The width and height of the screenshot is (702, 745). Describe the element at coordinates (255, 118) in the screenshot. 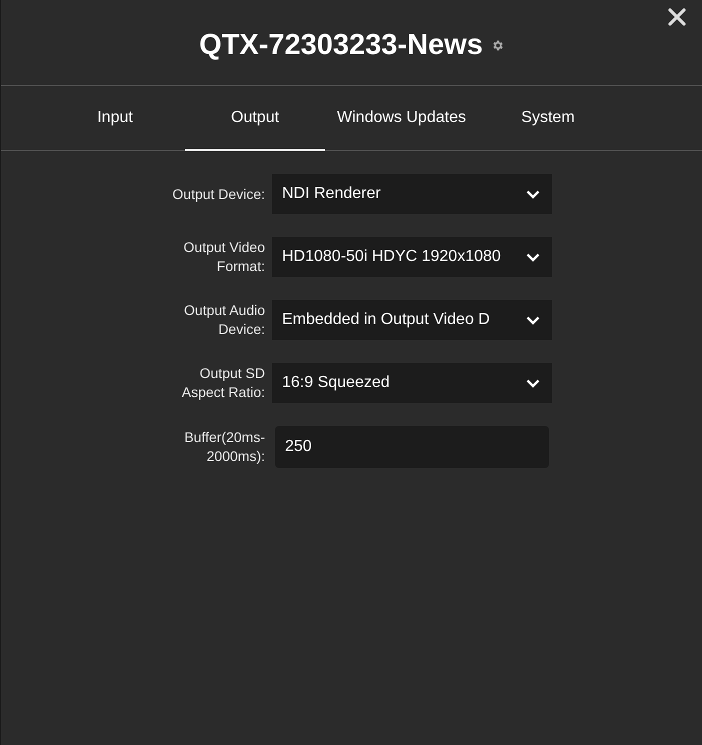

I see `tab: Output` at that location.